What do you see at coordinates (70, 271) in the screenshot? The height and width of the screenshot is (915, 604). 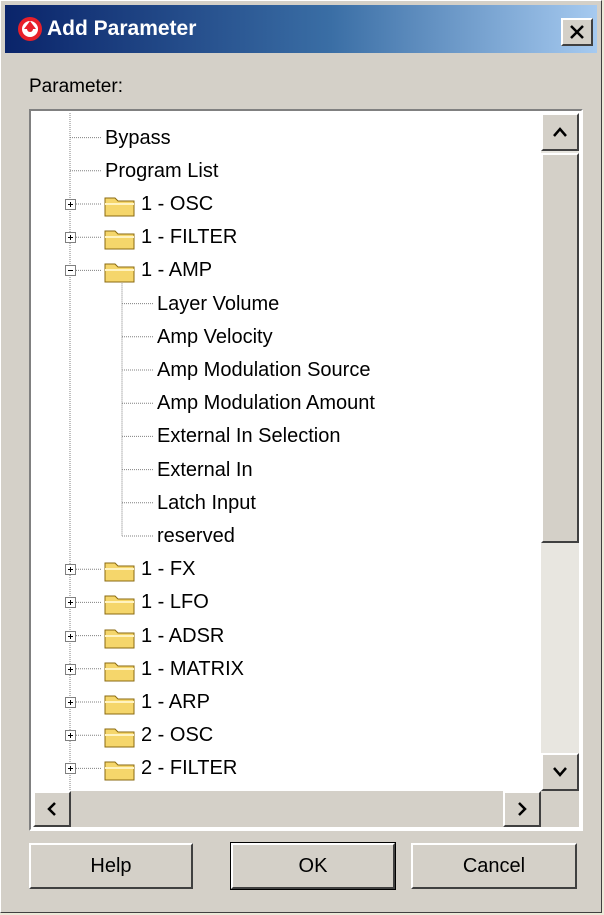 I see `collapse-icon` at bounding box center [70, 271].